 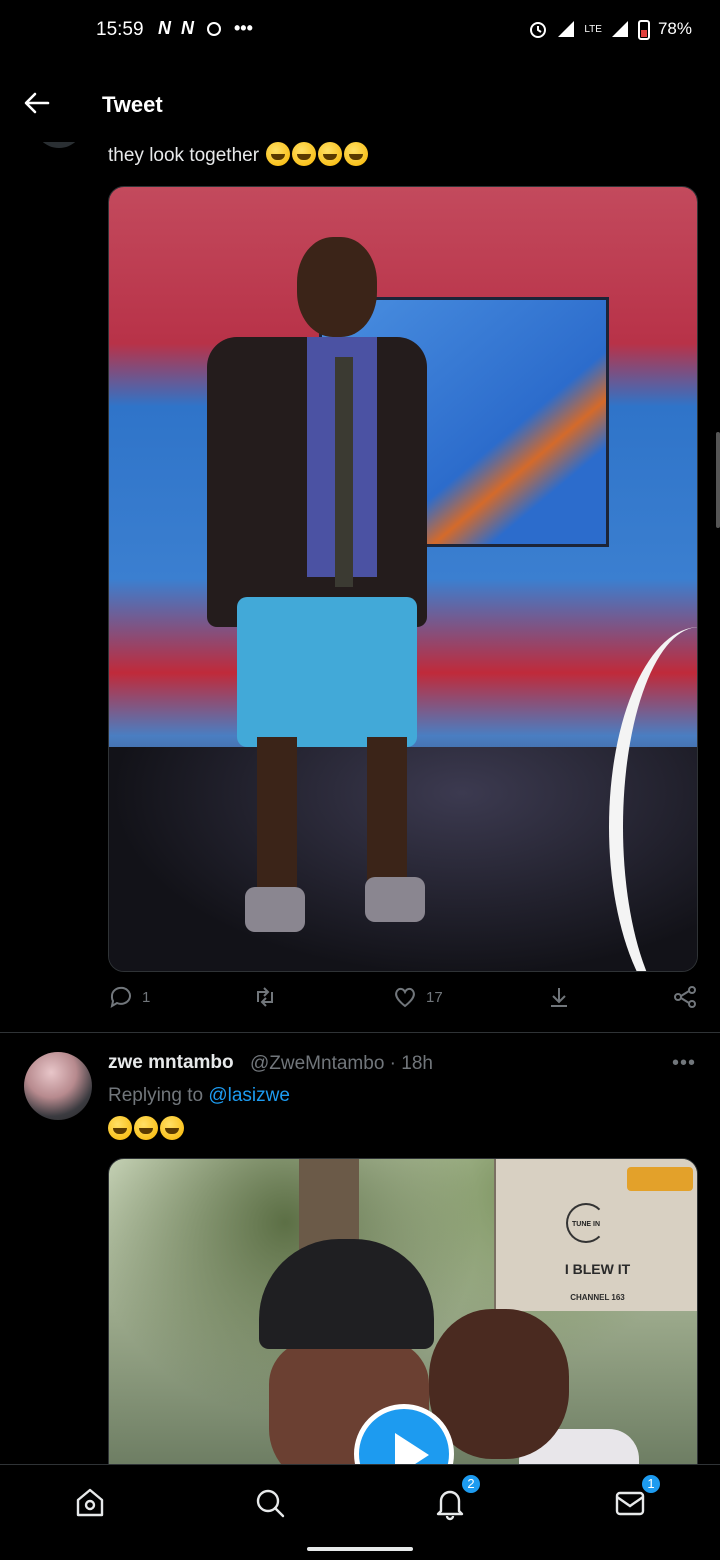 I want to click on tune-in-mark: TUNE IN, so click(x=586, y=1223).